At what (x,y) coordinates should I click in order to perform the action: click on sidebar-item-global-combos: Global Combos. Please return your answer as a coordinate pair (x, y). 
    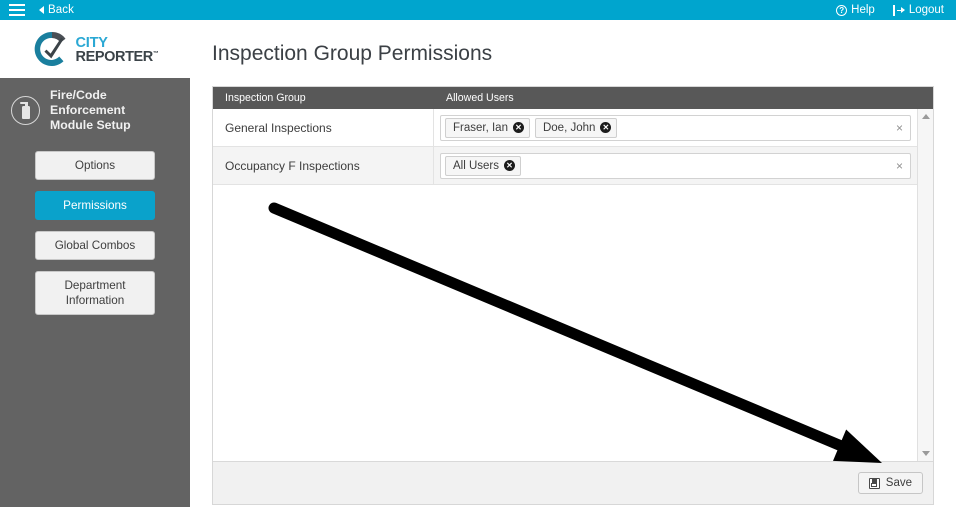
    Looking at the image, I should click on (95, 245).